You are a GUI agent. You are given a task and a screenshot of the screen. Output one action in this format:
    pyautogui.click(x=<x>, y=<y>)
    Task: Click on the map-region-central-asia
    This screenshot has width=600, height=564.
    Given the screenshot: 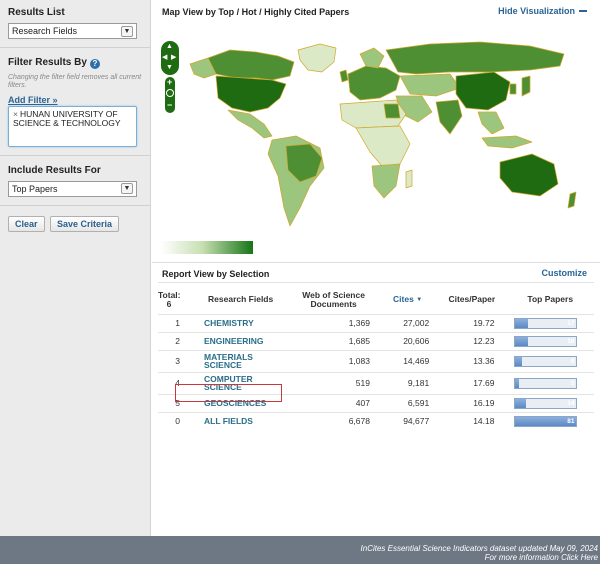 What is the action you would take?
    pyautogui.click(x=430, y=85)
    